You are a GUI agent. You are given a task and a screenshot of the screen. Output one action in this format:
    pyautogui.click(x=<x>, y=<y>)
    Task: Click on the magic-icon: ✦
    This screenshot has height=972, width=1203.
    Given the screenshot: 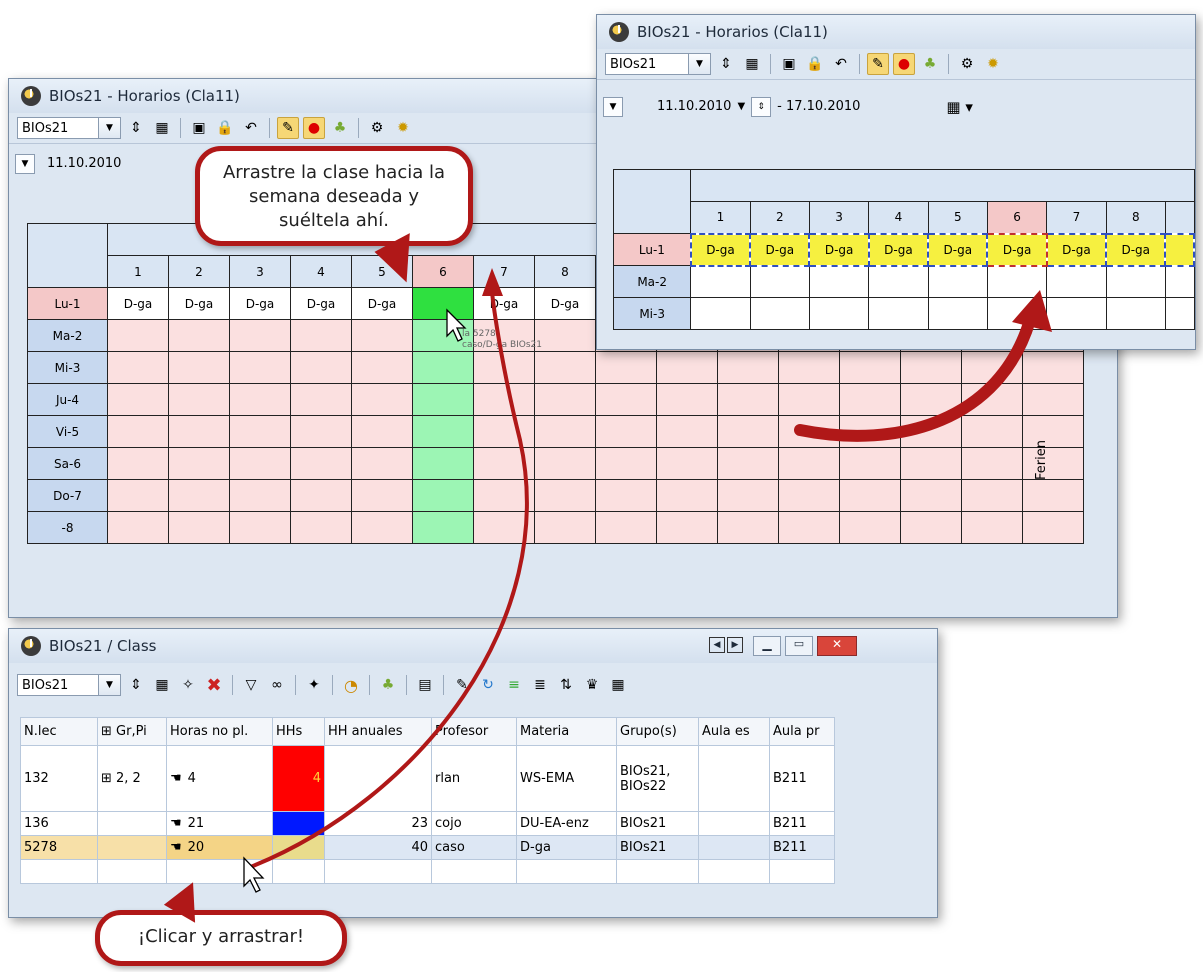 What is the action you would take?
    pyautogui.click(x=314, y=685)
    